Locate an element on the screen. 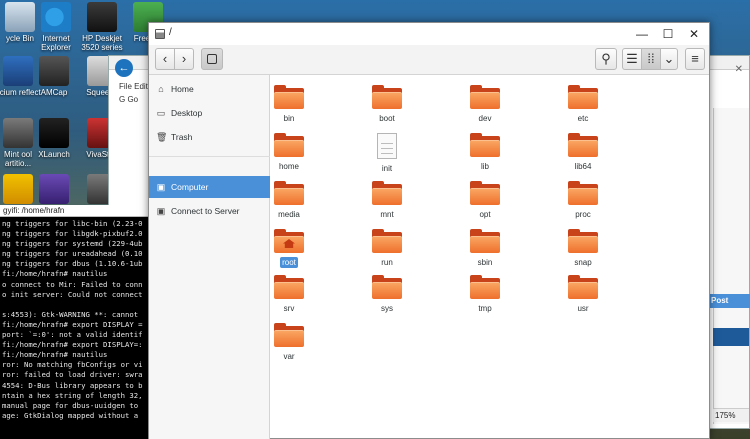 The width and height of the screenshot is (750, 439). file-item-lib: lib is located at coordinates (485, 152).